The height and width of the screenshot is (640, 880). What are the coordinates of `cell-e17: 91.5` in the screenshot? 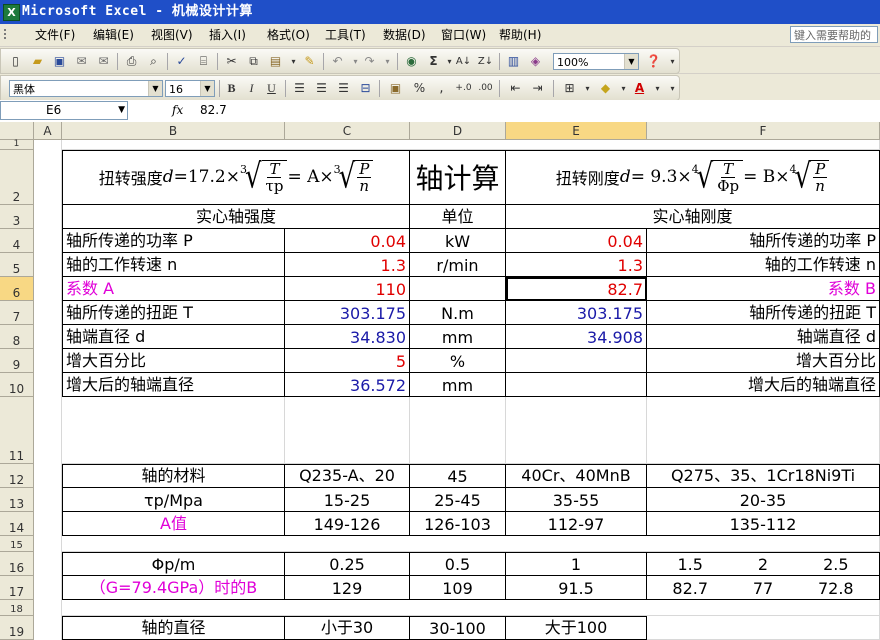 It's located at (576, 588).